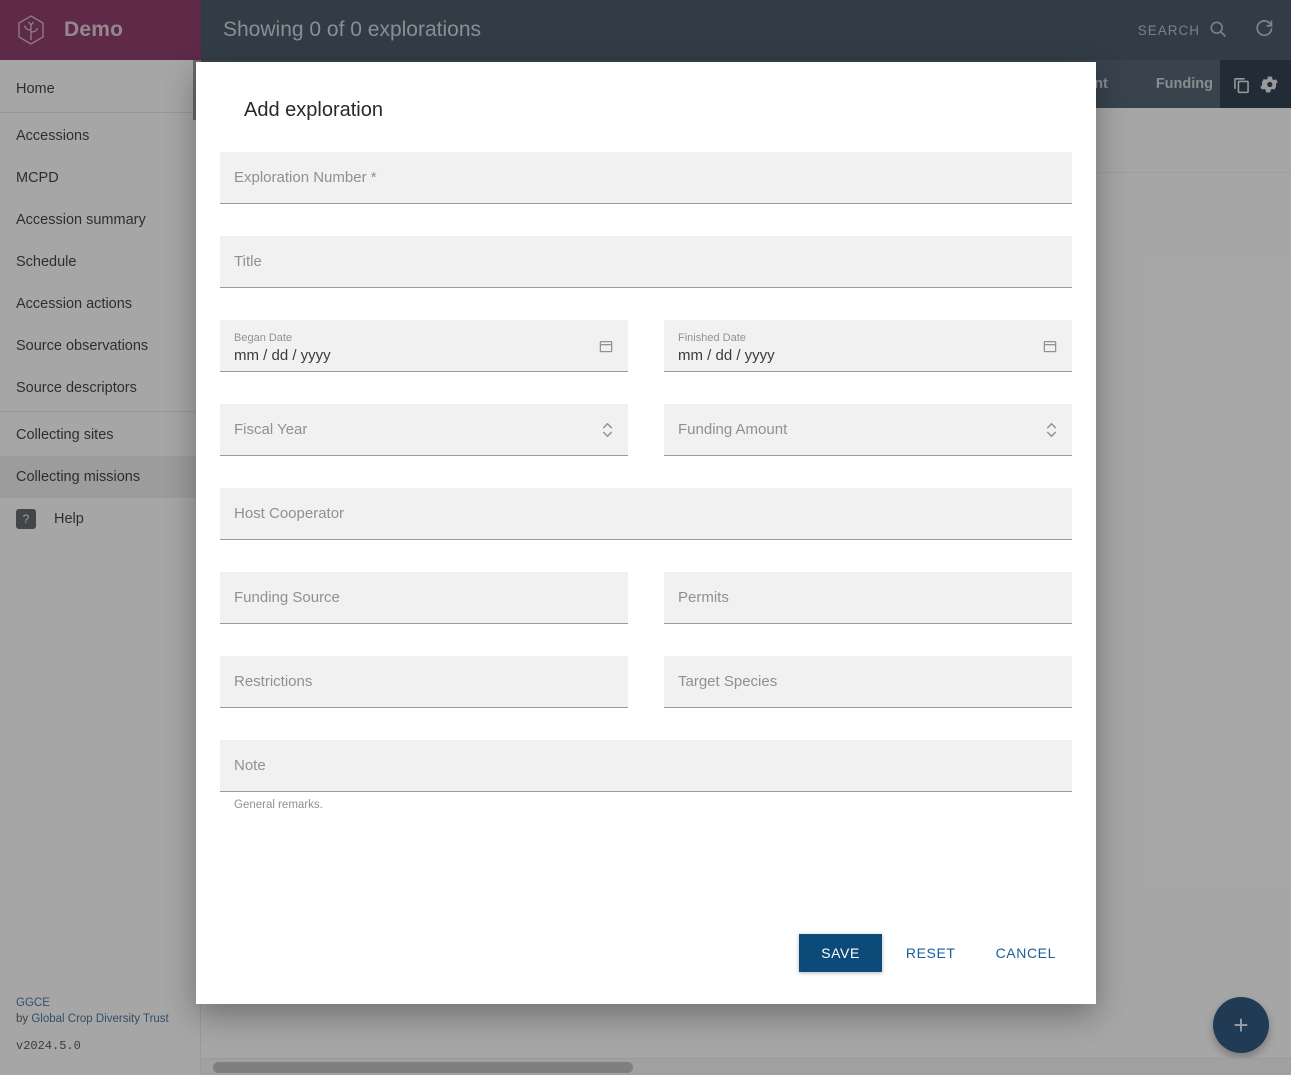 The image size is (1291, 1075). I want to click on fiscal-year-input: Fiscal Year, so click(424, 430).